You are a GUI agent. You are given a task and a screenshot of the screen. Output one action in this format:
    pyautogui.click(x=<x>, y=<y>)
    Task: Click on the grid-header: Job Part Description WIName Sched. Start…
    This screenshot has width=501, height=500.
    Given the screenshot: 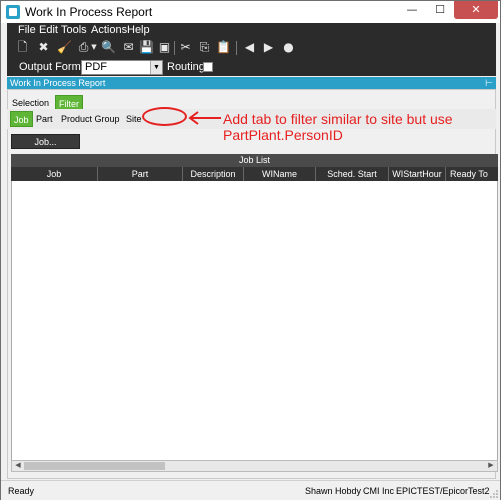 What is the action you would take?
    pyautogui.click(x=254, y=174)
    